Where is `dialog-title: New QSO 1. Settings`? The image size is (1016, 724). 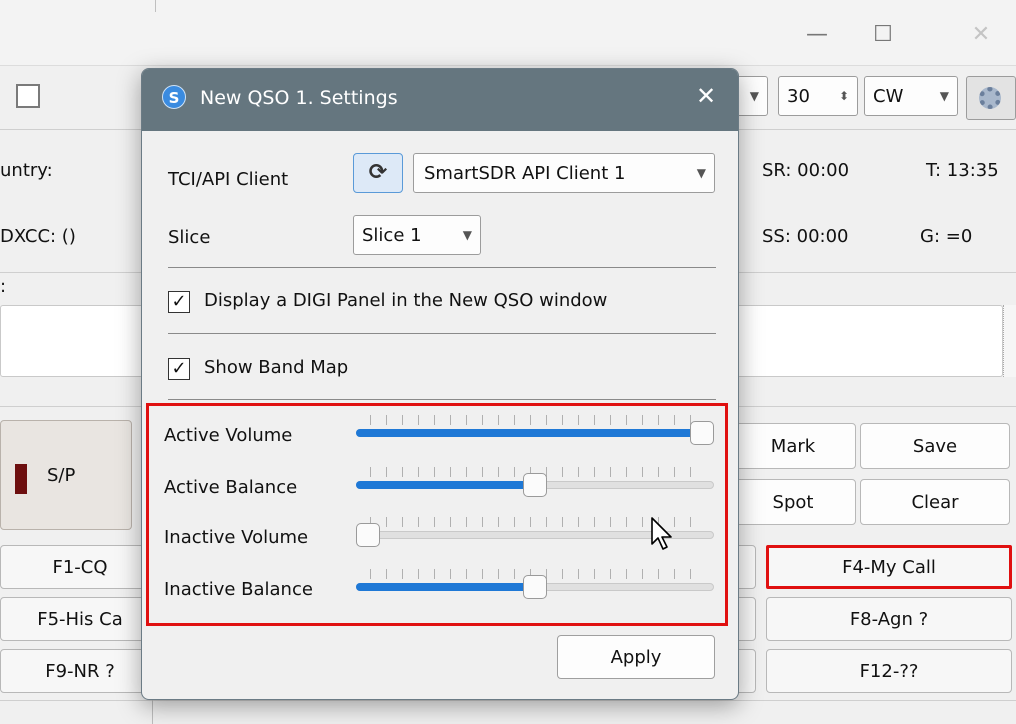 dialog-title: New QSO 1. Settings is located at coordinates (299, 98).